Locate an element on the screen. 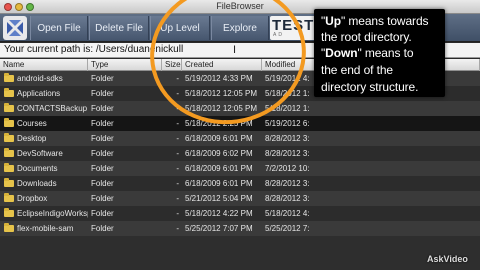 The width and height of the screenshot is (480, 270). row-name: Dropbox is located at coordinates (32, 198).